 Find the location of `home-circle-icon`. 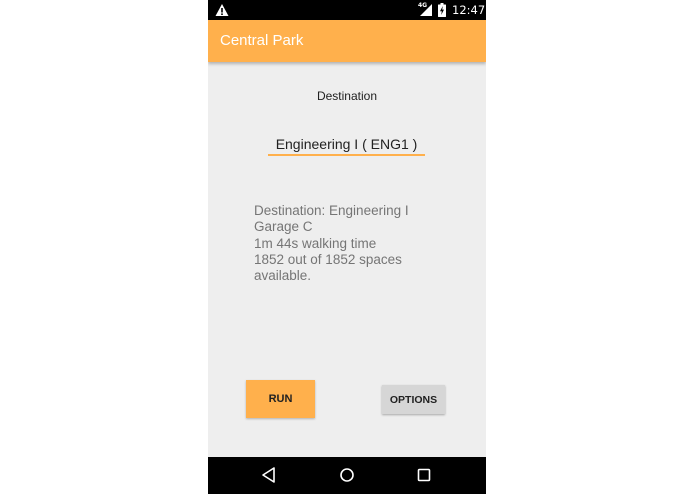

home-circle-icon is located at coordinates (347, 475).